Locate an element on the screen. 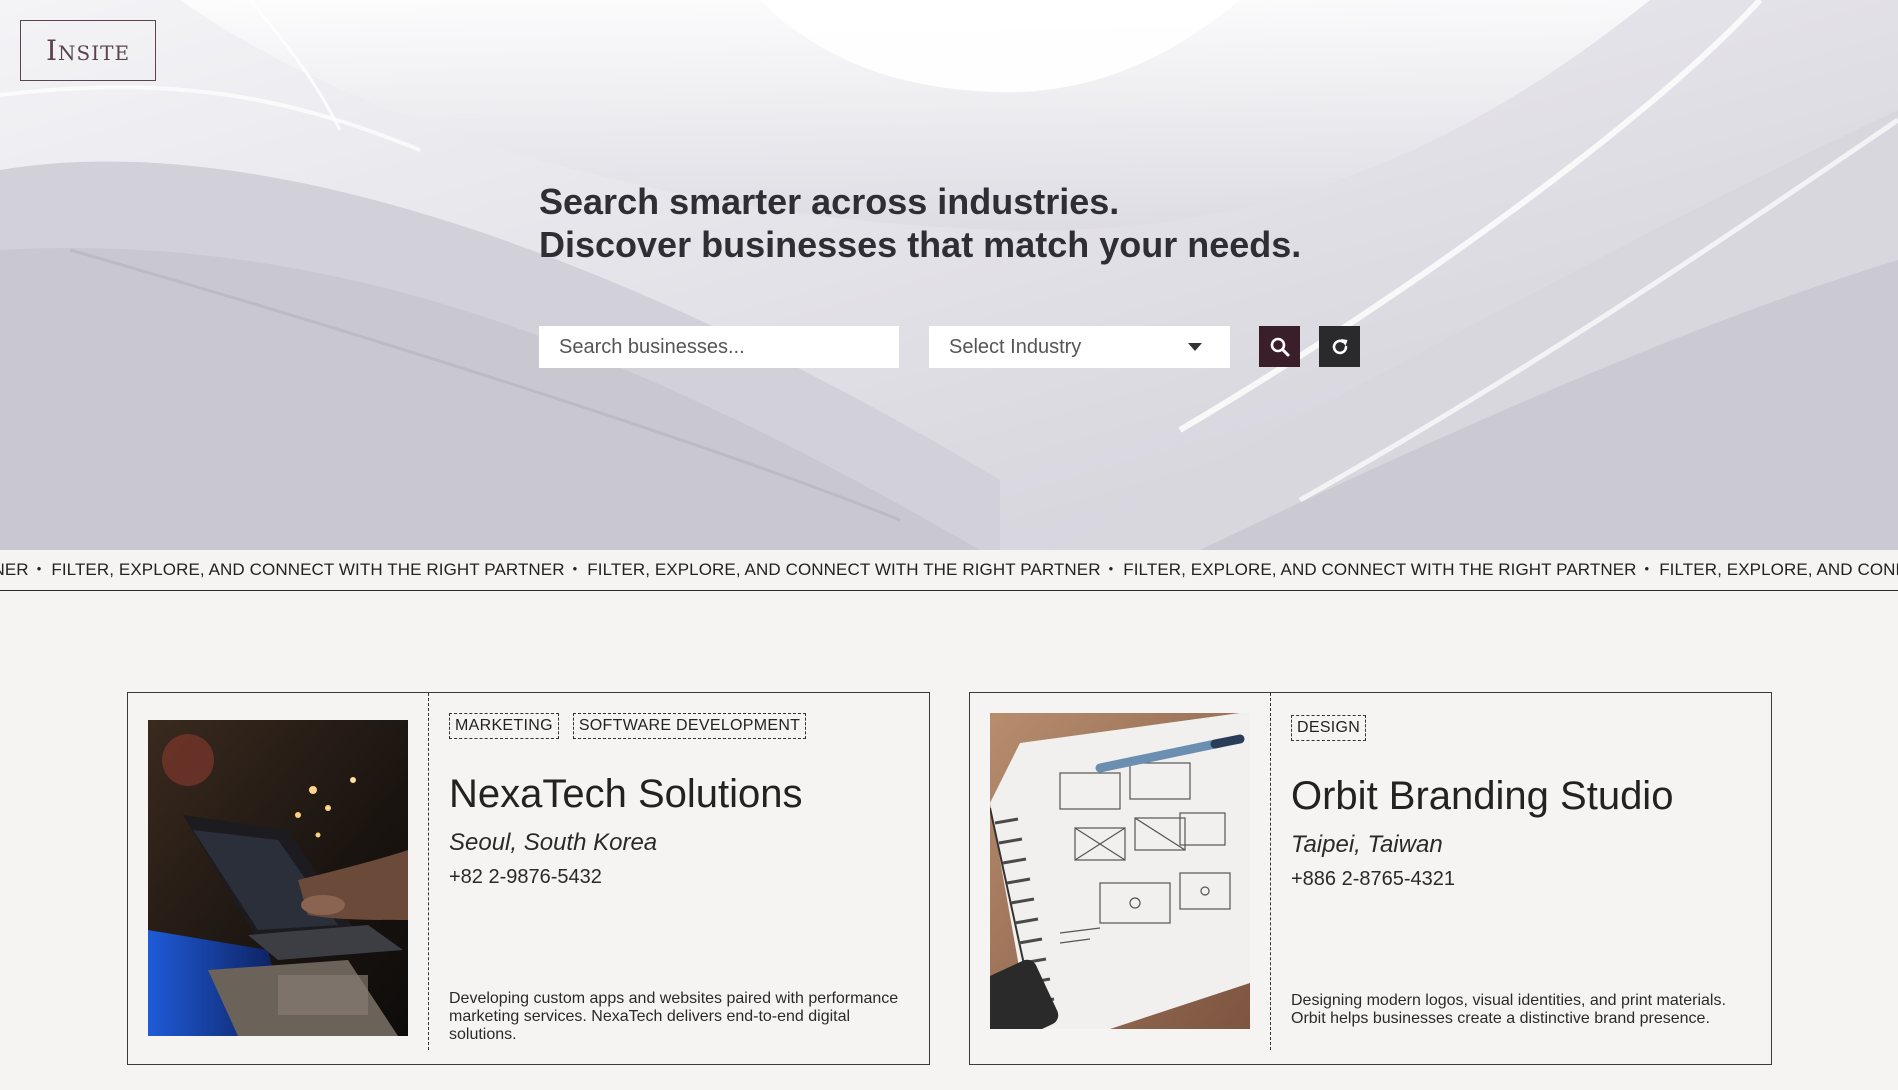 The height and width of the screenshot is (1090, 1898). tag-list: MARKETING SOFTWARE DEVELOPMENT is located at coordinates (628, 726).